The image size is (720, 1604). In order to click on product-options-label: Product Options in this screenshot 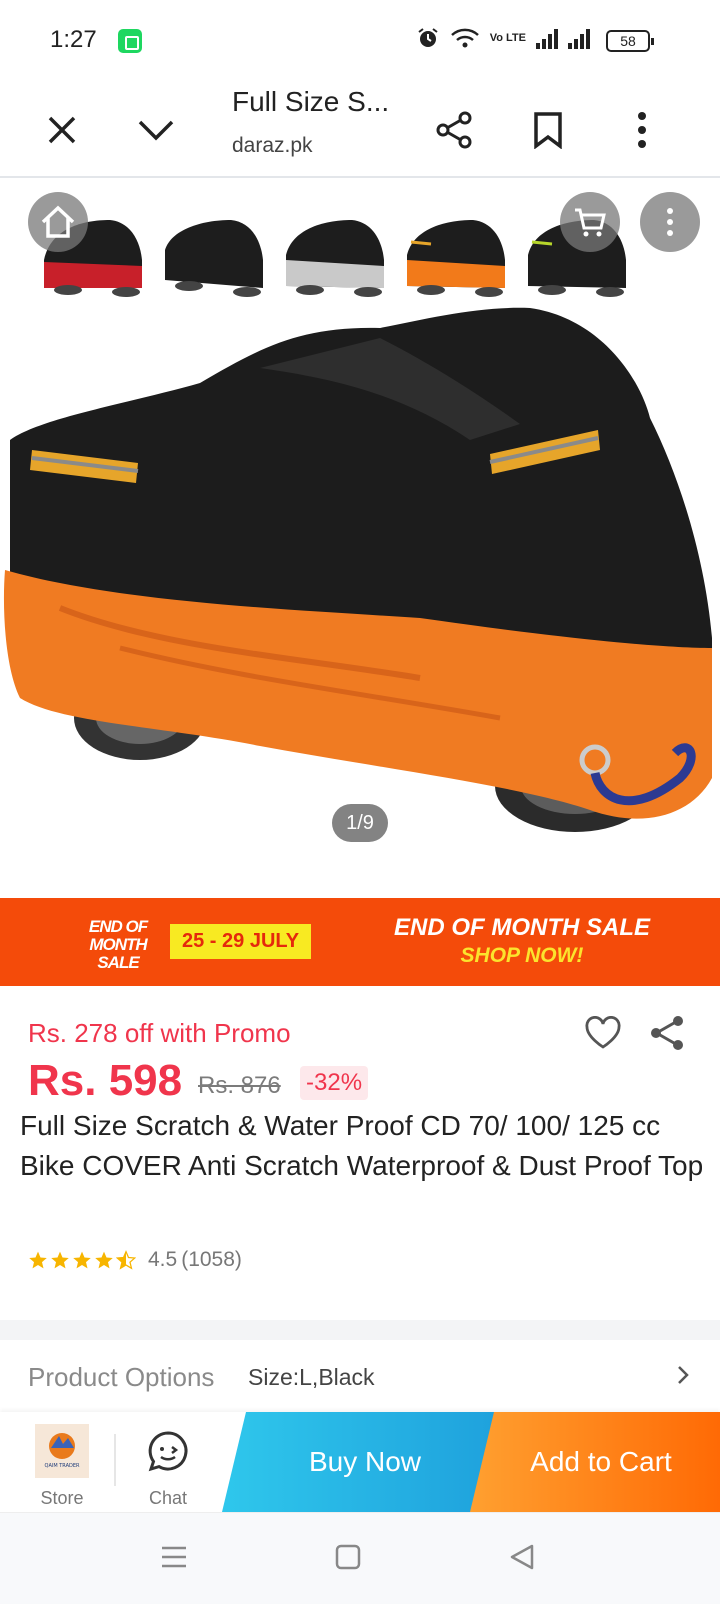, I will do `click(121, 1377)`.